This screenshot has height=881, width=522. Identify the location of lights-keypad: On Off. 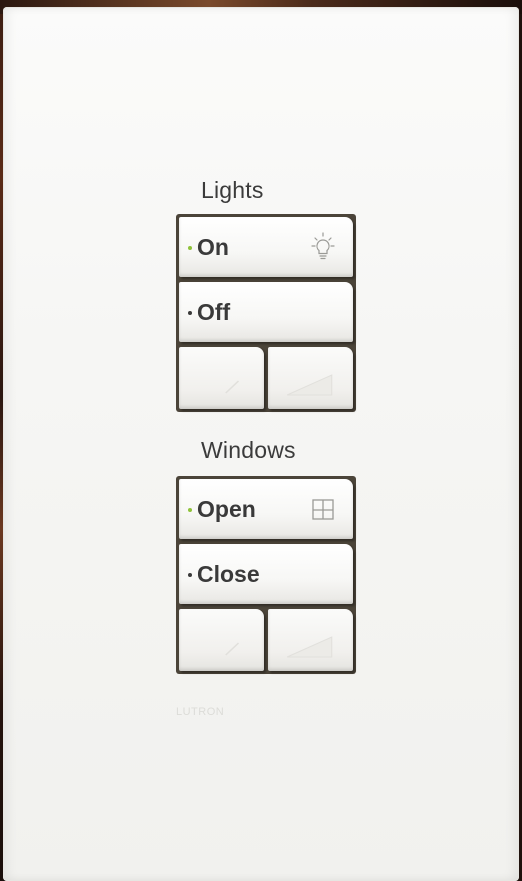
(266, 313).